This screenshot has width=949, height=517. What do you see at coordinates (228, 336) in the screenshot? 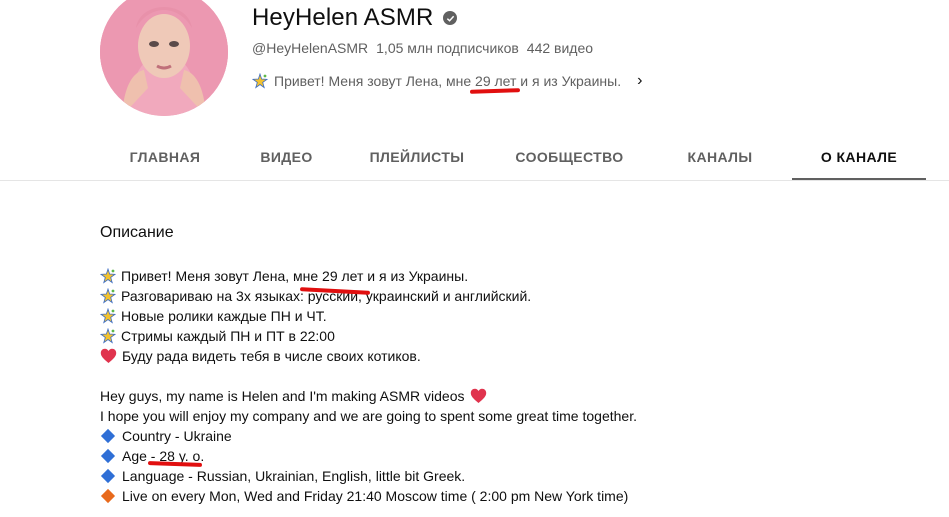
I see `description-text: Стримы каждый ПН и ПТ в 22:00` at bounding box center [228, 336].